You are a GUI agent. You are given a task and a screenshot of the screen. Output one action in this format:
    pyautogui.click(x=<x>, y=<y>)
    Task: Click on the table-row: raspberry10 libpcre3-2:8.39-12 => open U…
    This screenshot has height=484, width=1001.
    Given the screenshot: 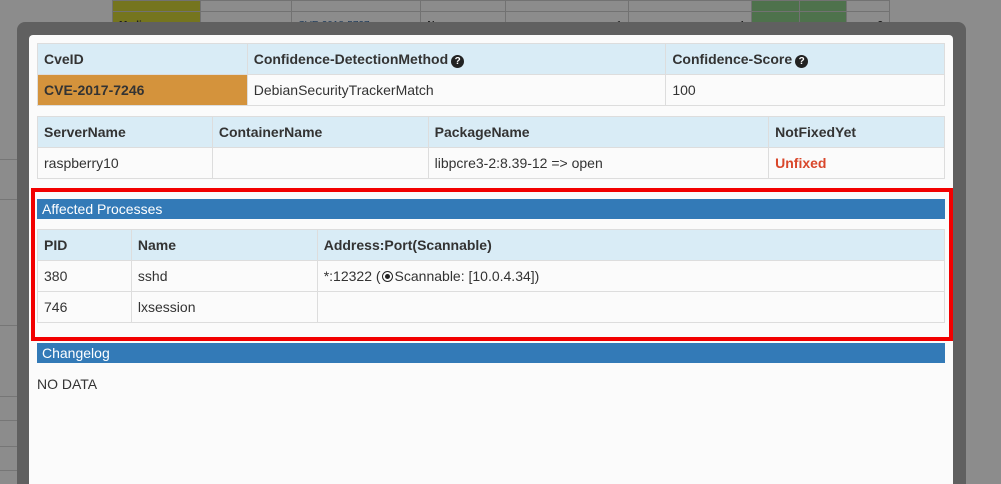 What is the action you would take?
    pyautogui.click(x=491, y=163)
    